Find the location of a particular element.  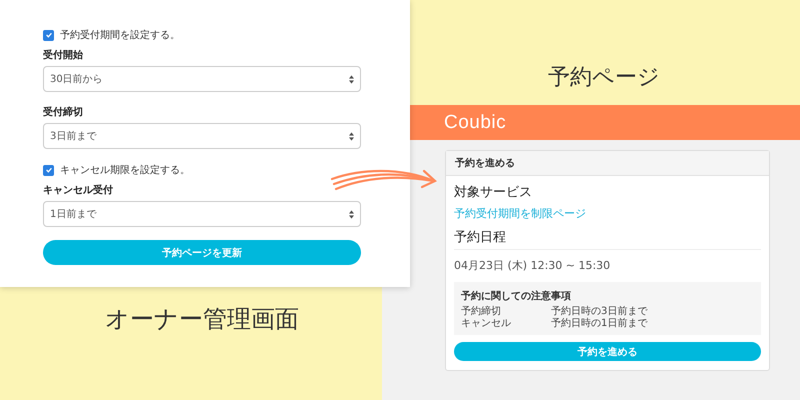

section-heading: 予約日程 is located at coordinates (607, 239).